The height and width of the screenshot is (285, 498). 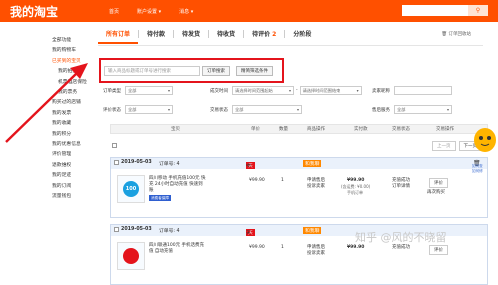 What do you see at coordinates (160, 198) in the screenshot?
I see `guarantee-badge: 消费者保障` at bounding box center [160, 198].